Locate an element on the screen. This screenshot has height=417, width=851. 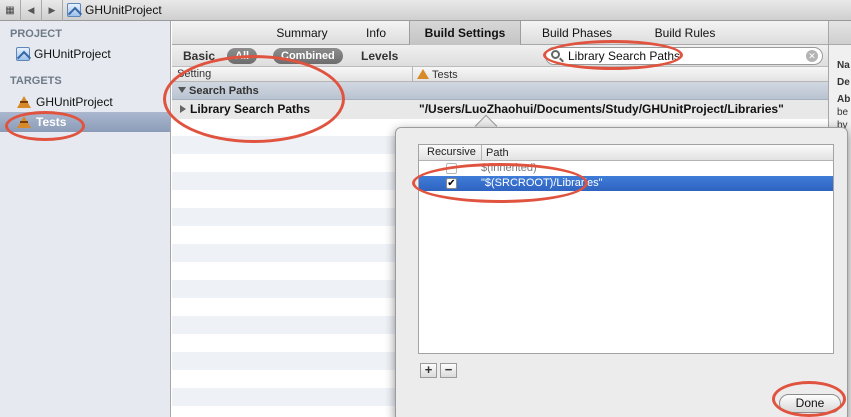
chevron-right-icon: ▶ is located at coordinates (52, 10).